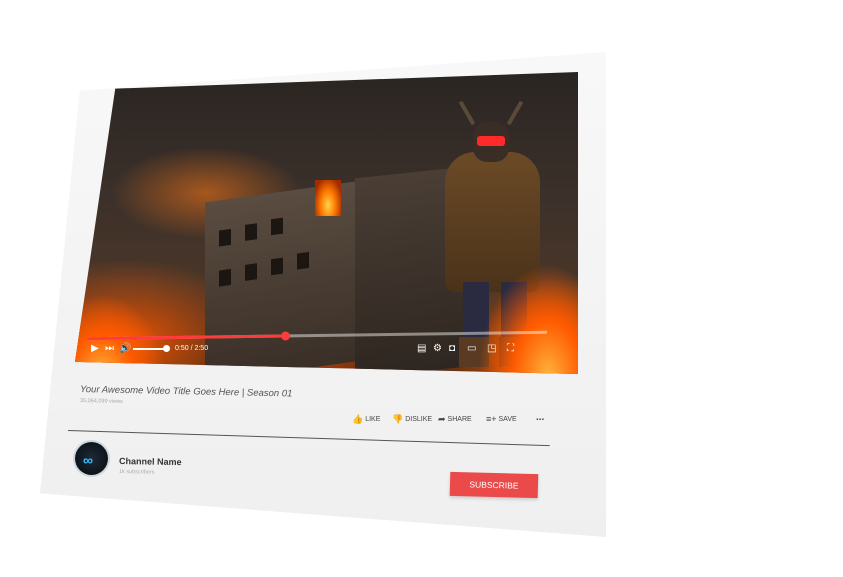  I want to click on character-visor, so click(491, 141).